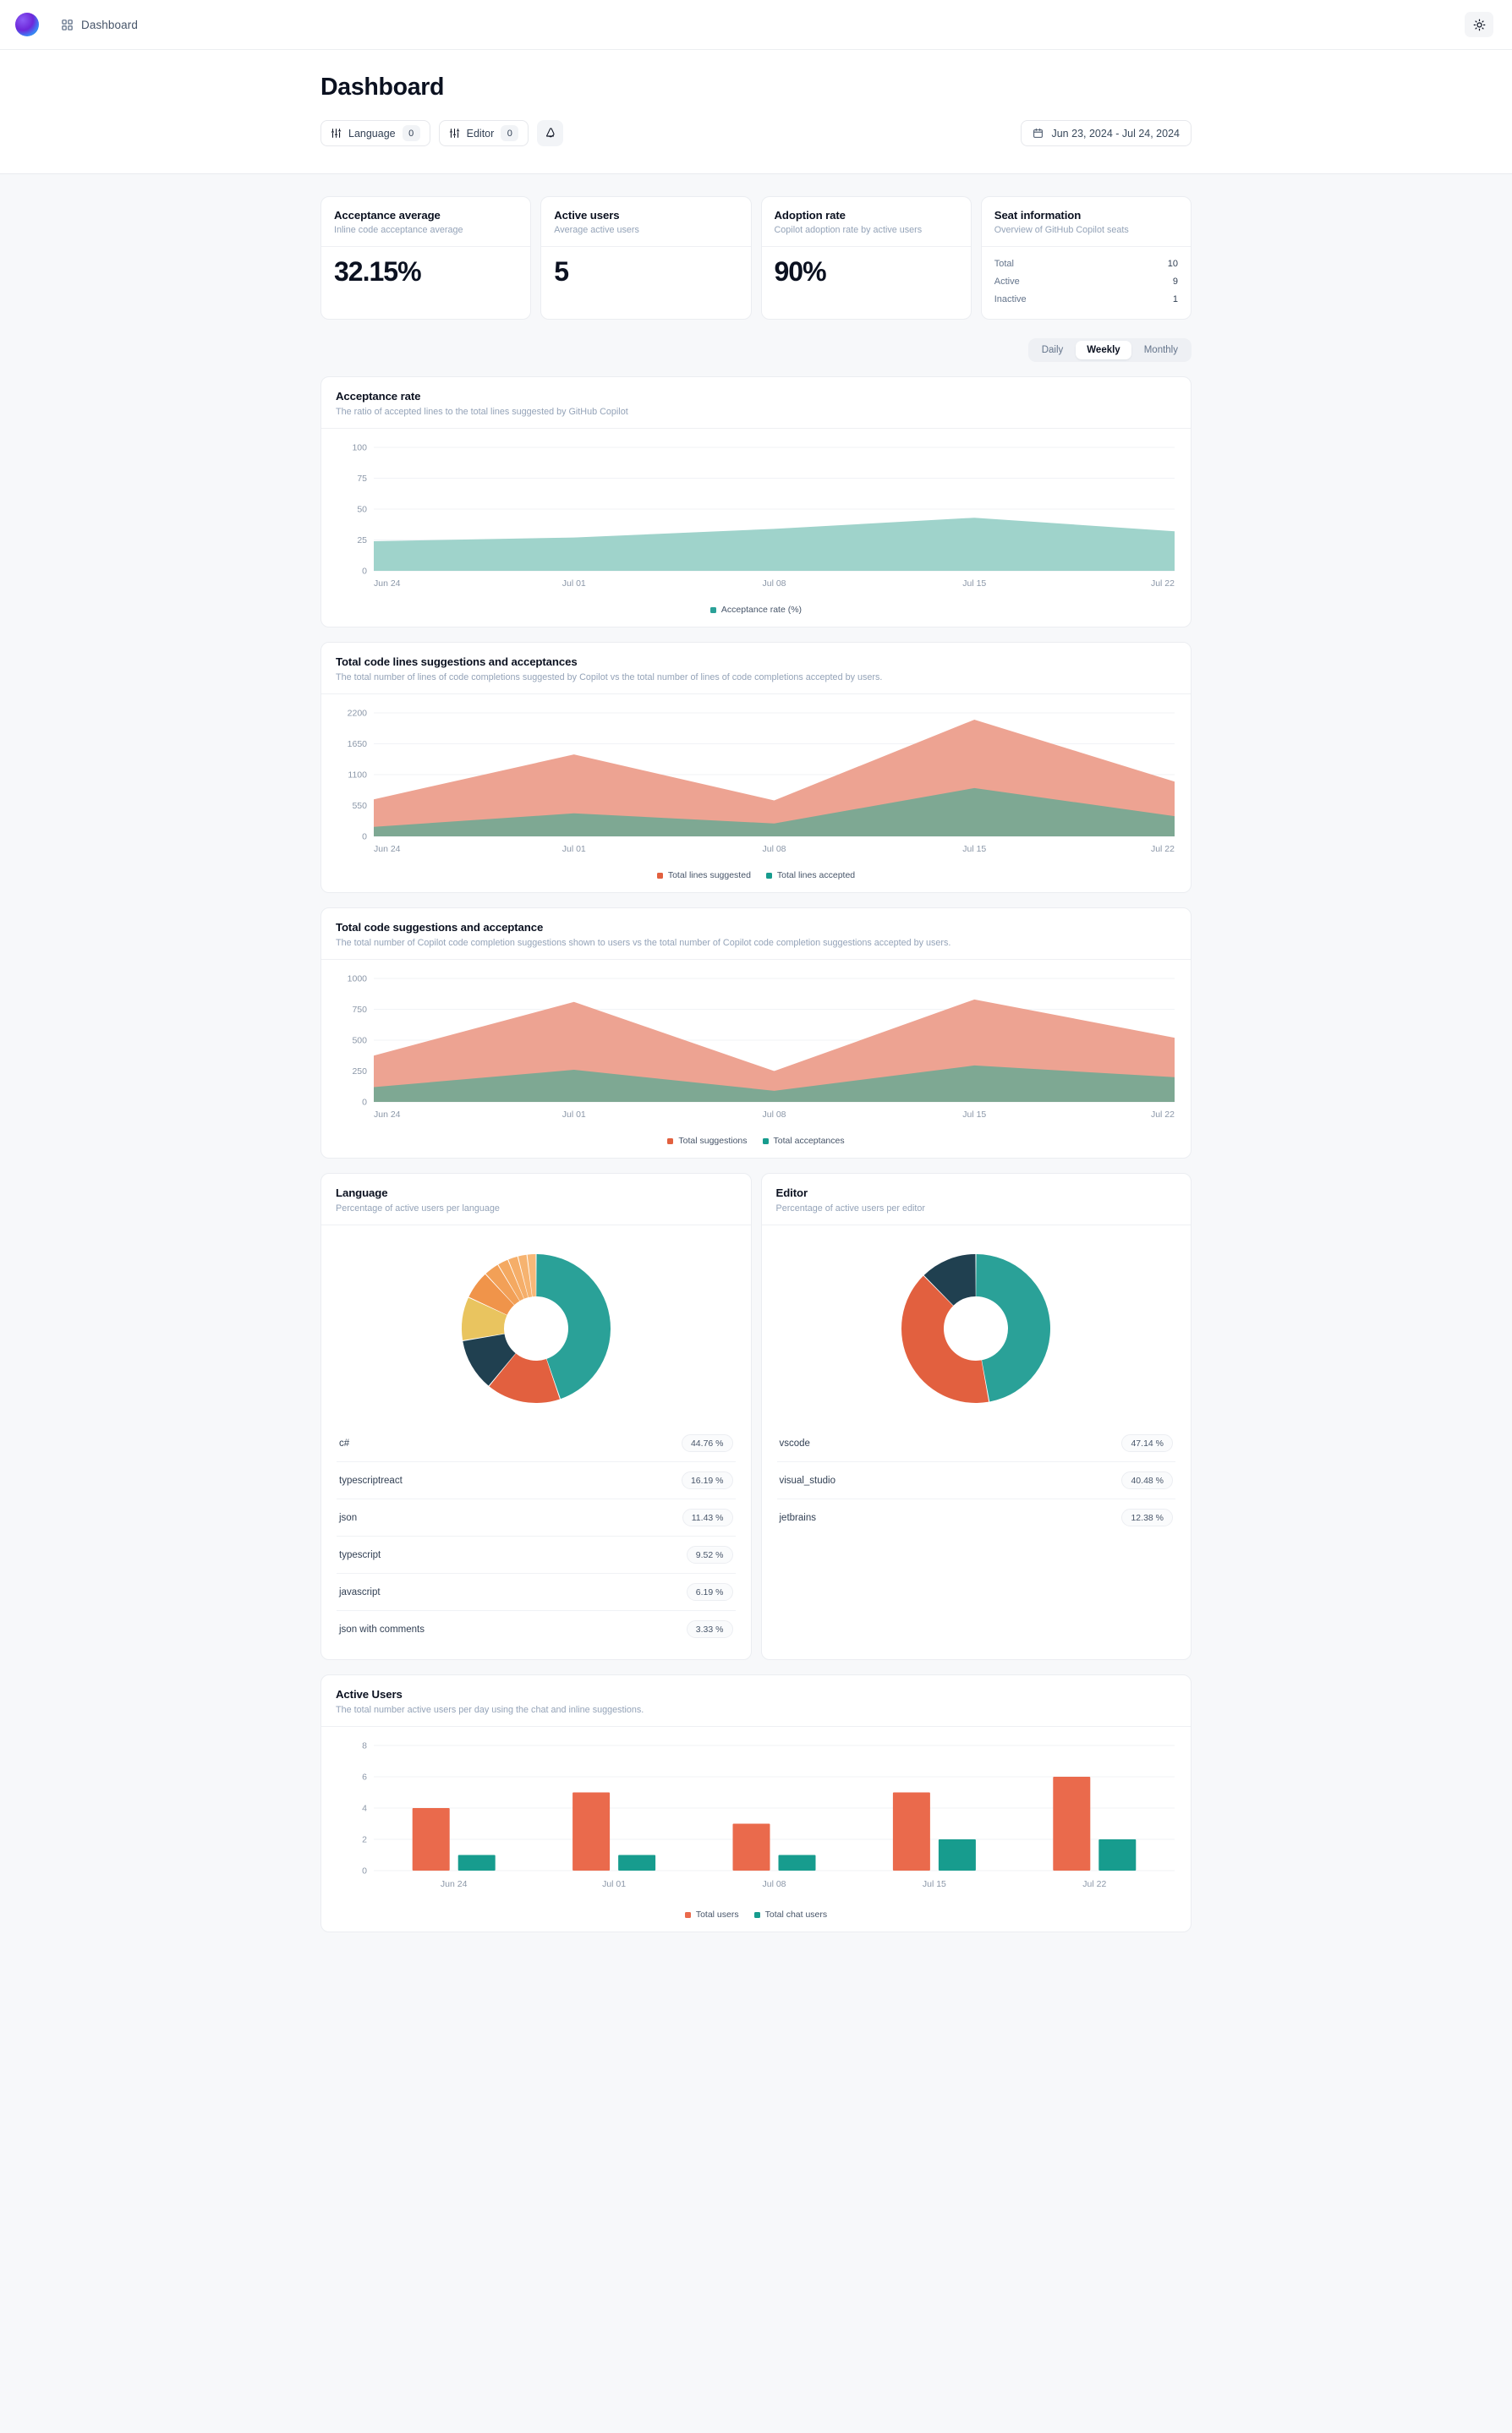 The width and height of the screenshot is (1512, 2433). I want to click on chart-editor-donut, so click(976, 1328).